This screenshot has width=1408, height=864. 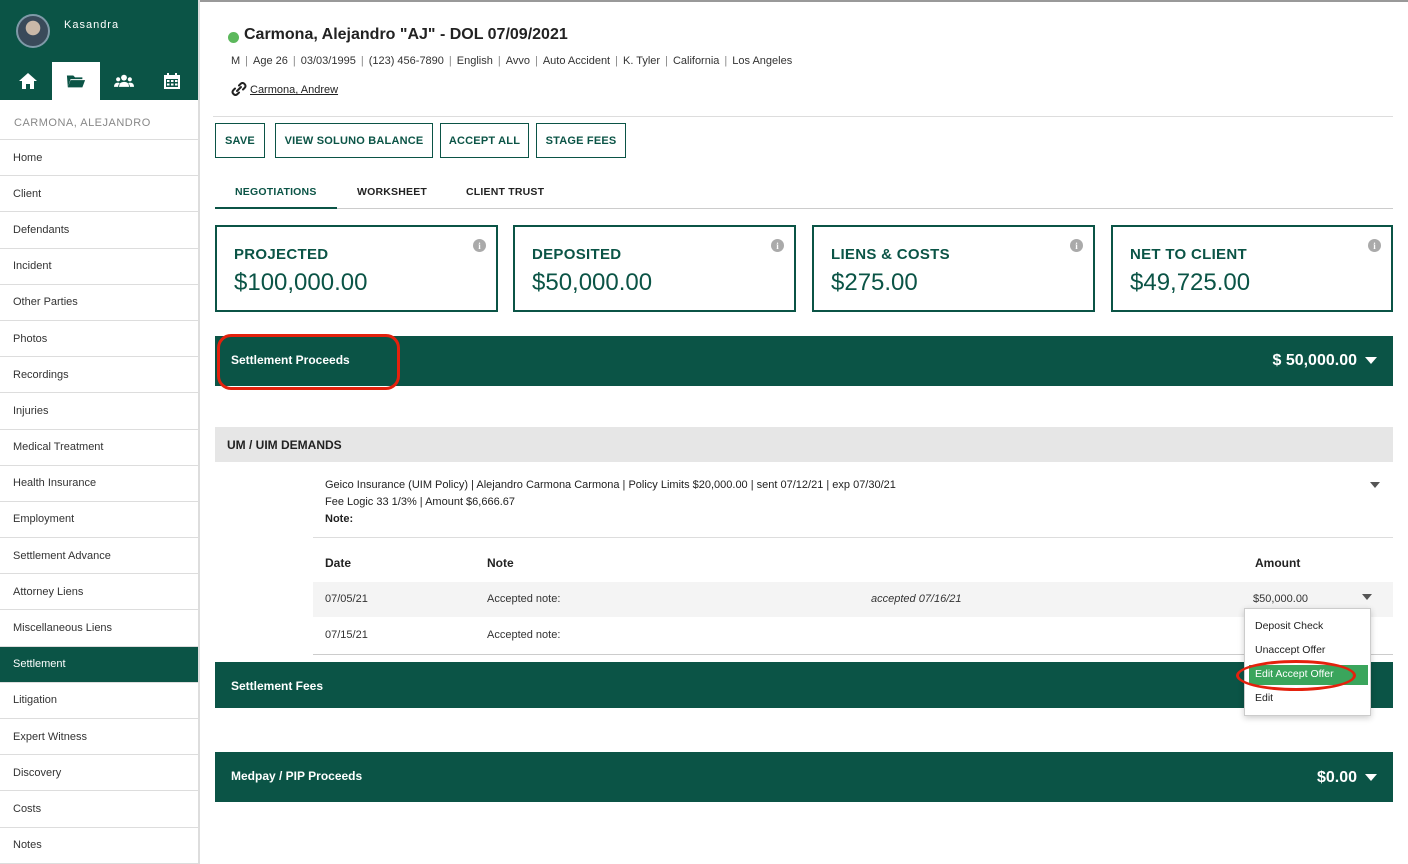 What do you see at coordinates (406, 34) in the screenshot?
I see `case-title: Carmona, Alejandro "AJ" - DOL 07/09/2021` at bounding box center [406, 34].